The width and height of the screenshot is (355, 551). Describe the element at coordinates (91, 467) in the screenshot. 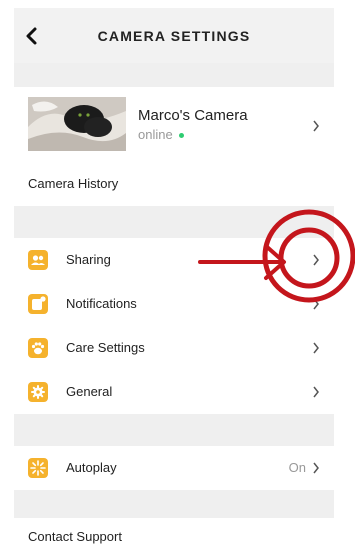

I see `autoplay-label: Autoplay` at that location.